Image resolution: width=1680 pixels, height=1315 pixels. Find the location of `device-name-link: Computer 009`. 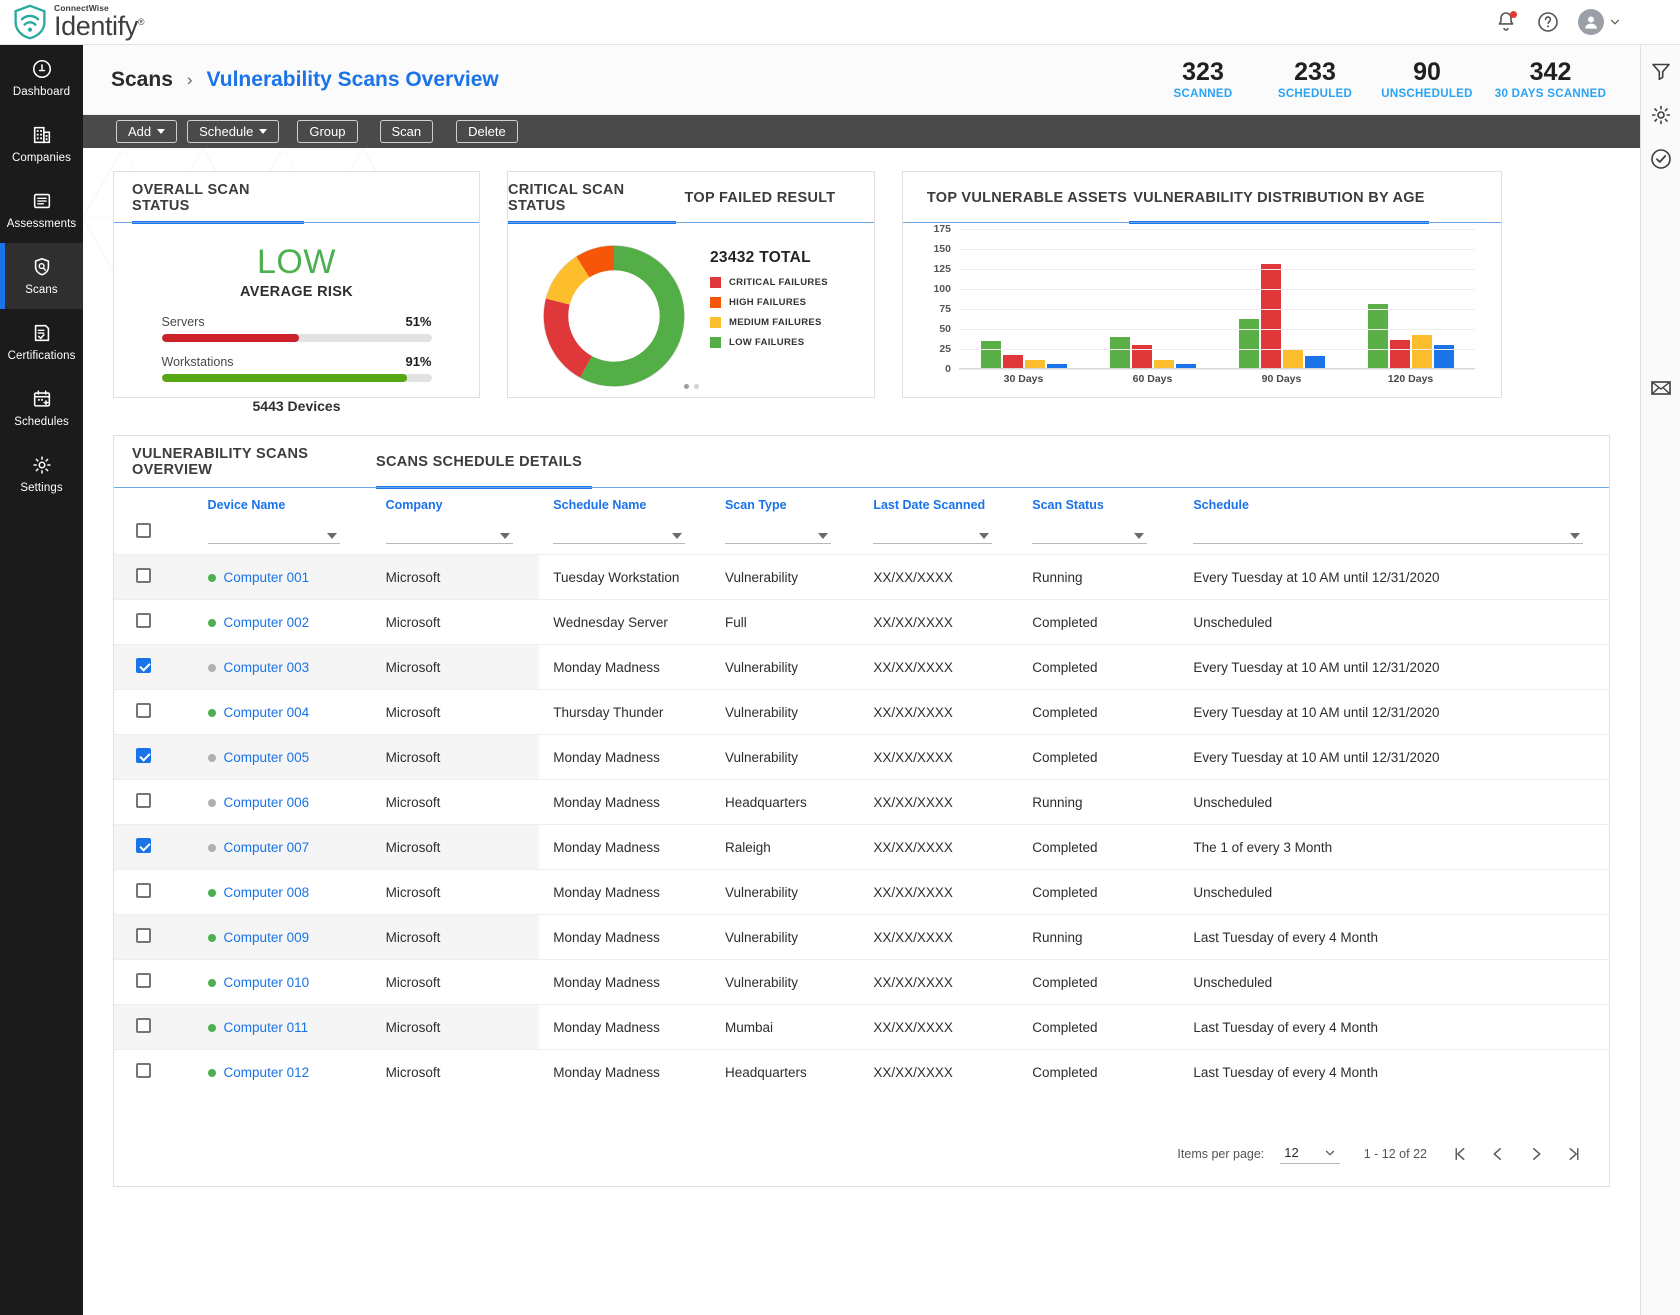

device-name-link: Computer 009 is located at coordinates (267, 937).